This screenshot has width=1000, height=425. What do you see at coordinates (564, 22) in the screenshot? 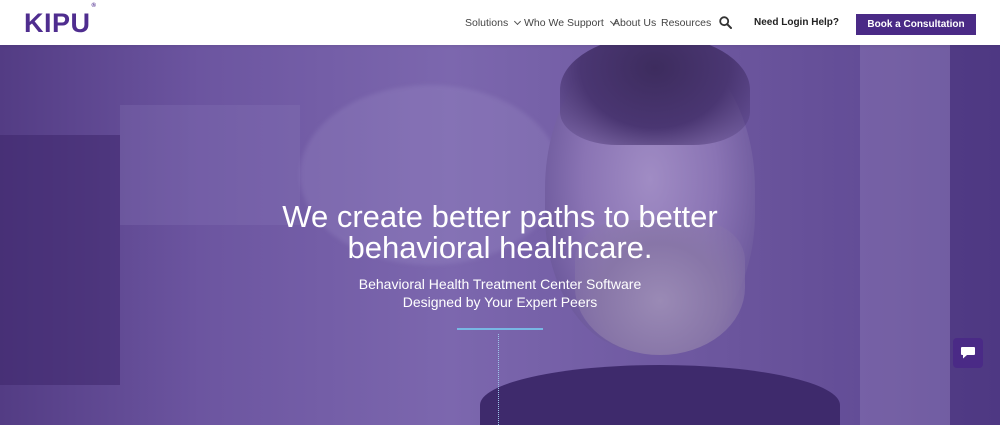
I see `nav-who-we-support-label: Who We Support` at bounding box center [564, 22].